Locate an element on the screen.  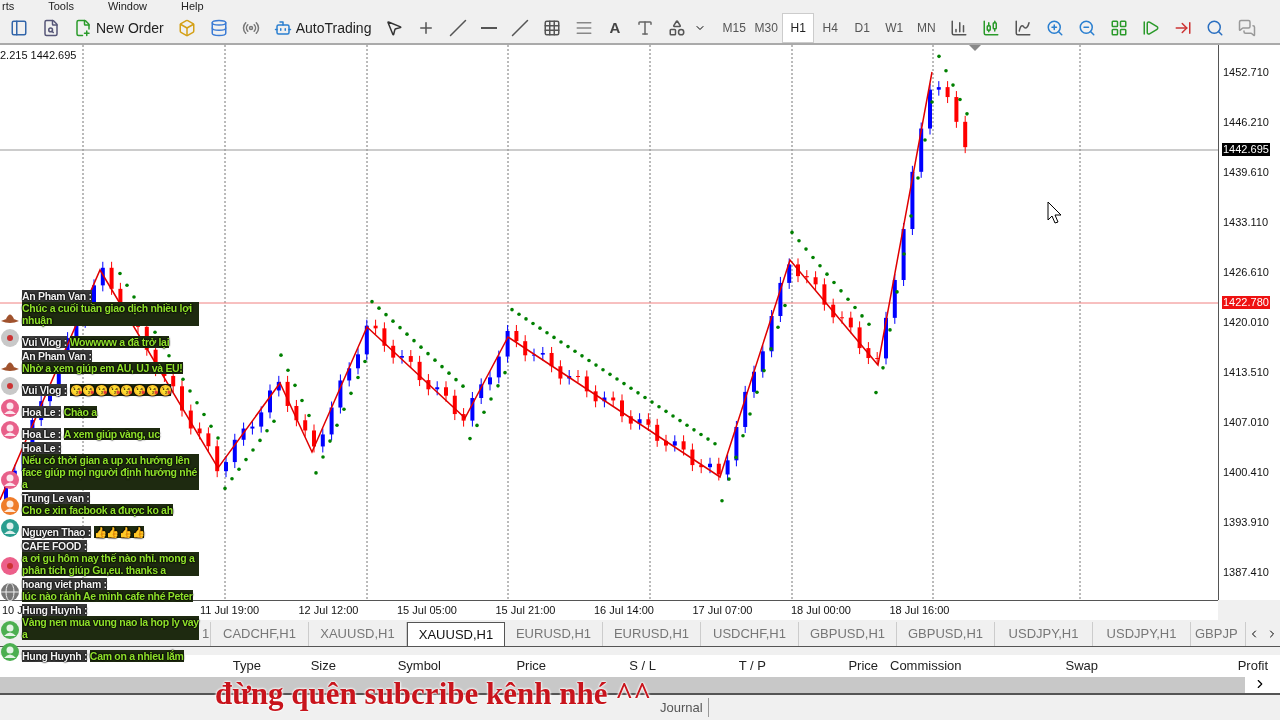
search-icon is located at coordinates (1215, 28).